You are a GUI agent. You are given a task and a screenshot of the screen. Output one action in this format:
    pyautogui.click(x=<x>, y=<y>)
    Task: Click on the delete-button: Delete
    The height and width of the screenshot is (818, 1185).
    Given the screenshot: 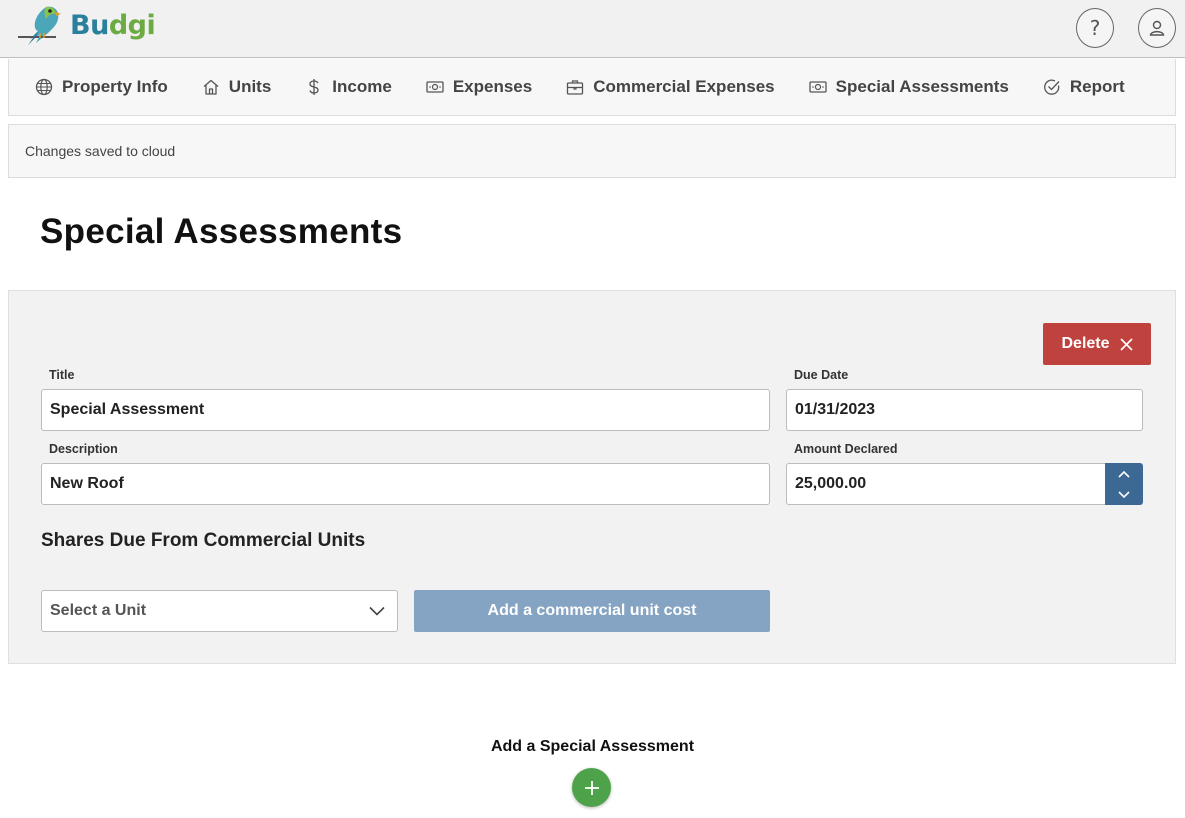 What is the action you would take?
    pyautogui.click(x=1097, y=344)
    